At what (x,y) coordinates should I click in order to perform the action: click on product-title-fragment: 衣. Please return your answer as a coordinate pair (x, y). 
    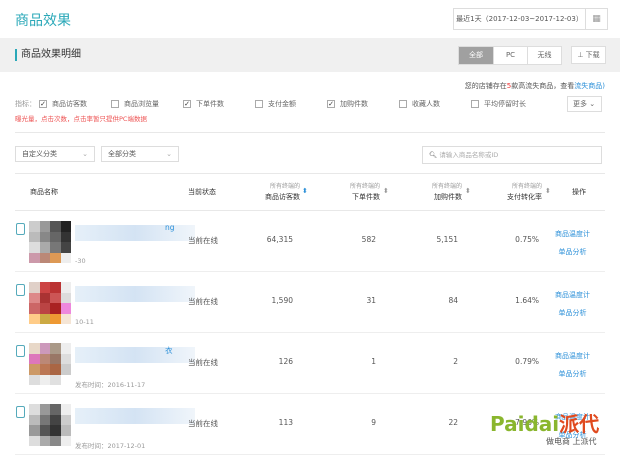
    Looking at the image, I should click on (169, 350).